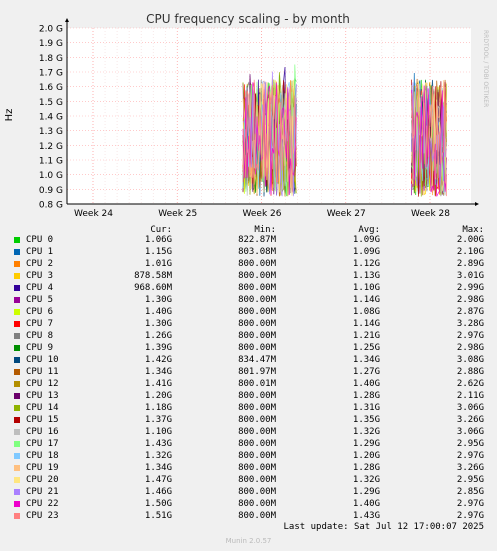 This screenshot has width=497, height=551. Describe the element at coordinates (248, 19) in the screenshot. I see `chart-title: CPU frequency scaling - by month` at that location.